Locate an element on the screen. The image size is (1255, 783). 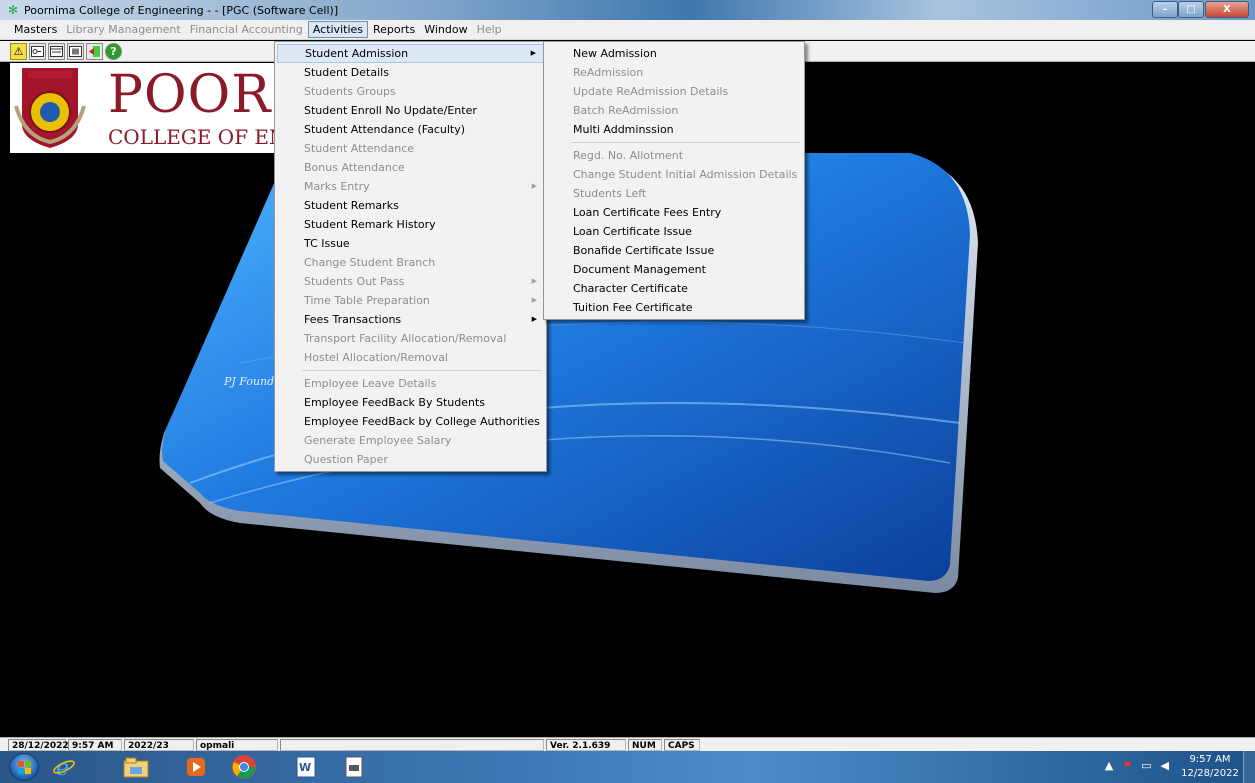
submenu-item-update-readmission-details: Update ReAdmission Details is located at coordinates (674, 91).